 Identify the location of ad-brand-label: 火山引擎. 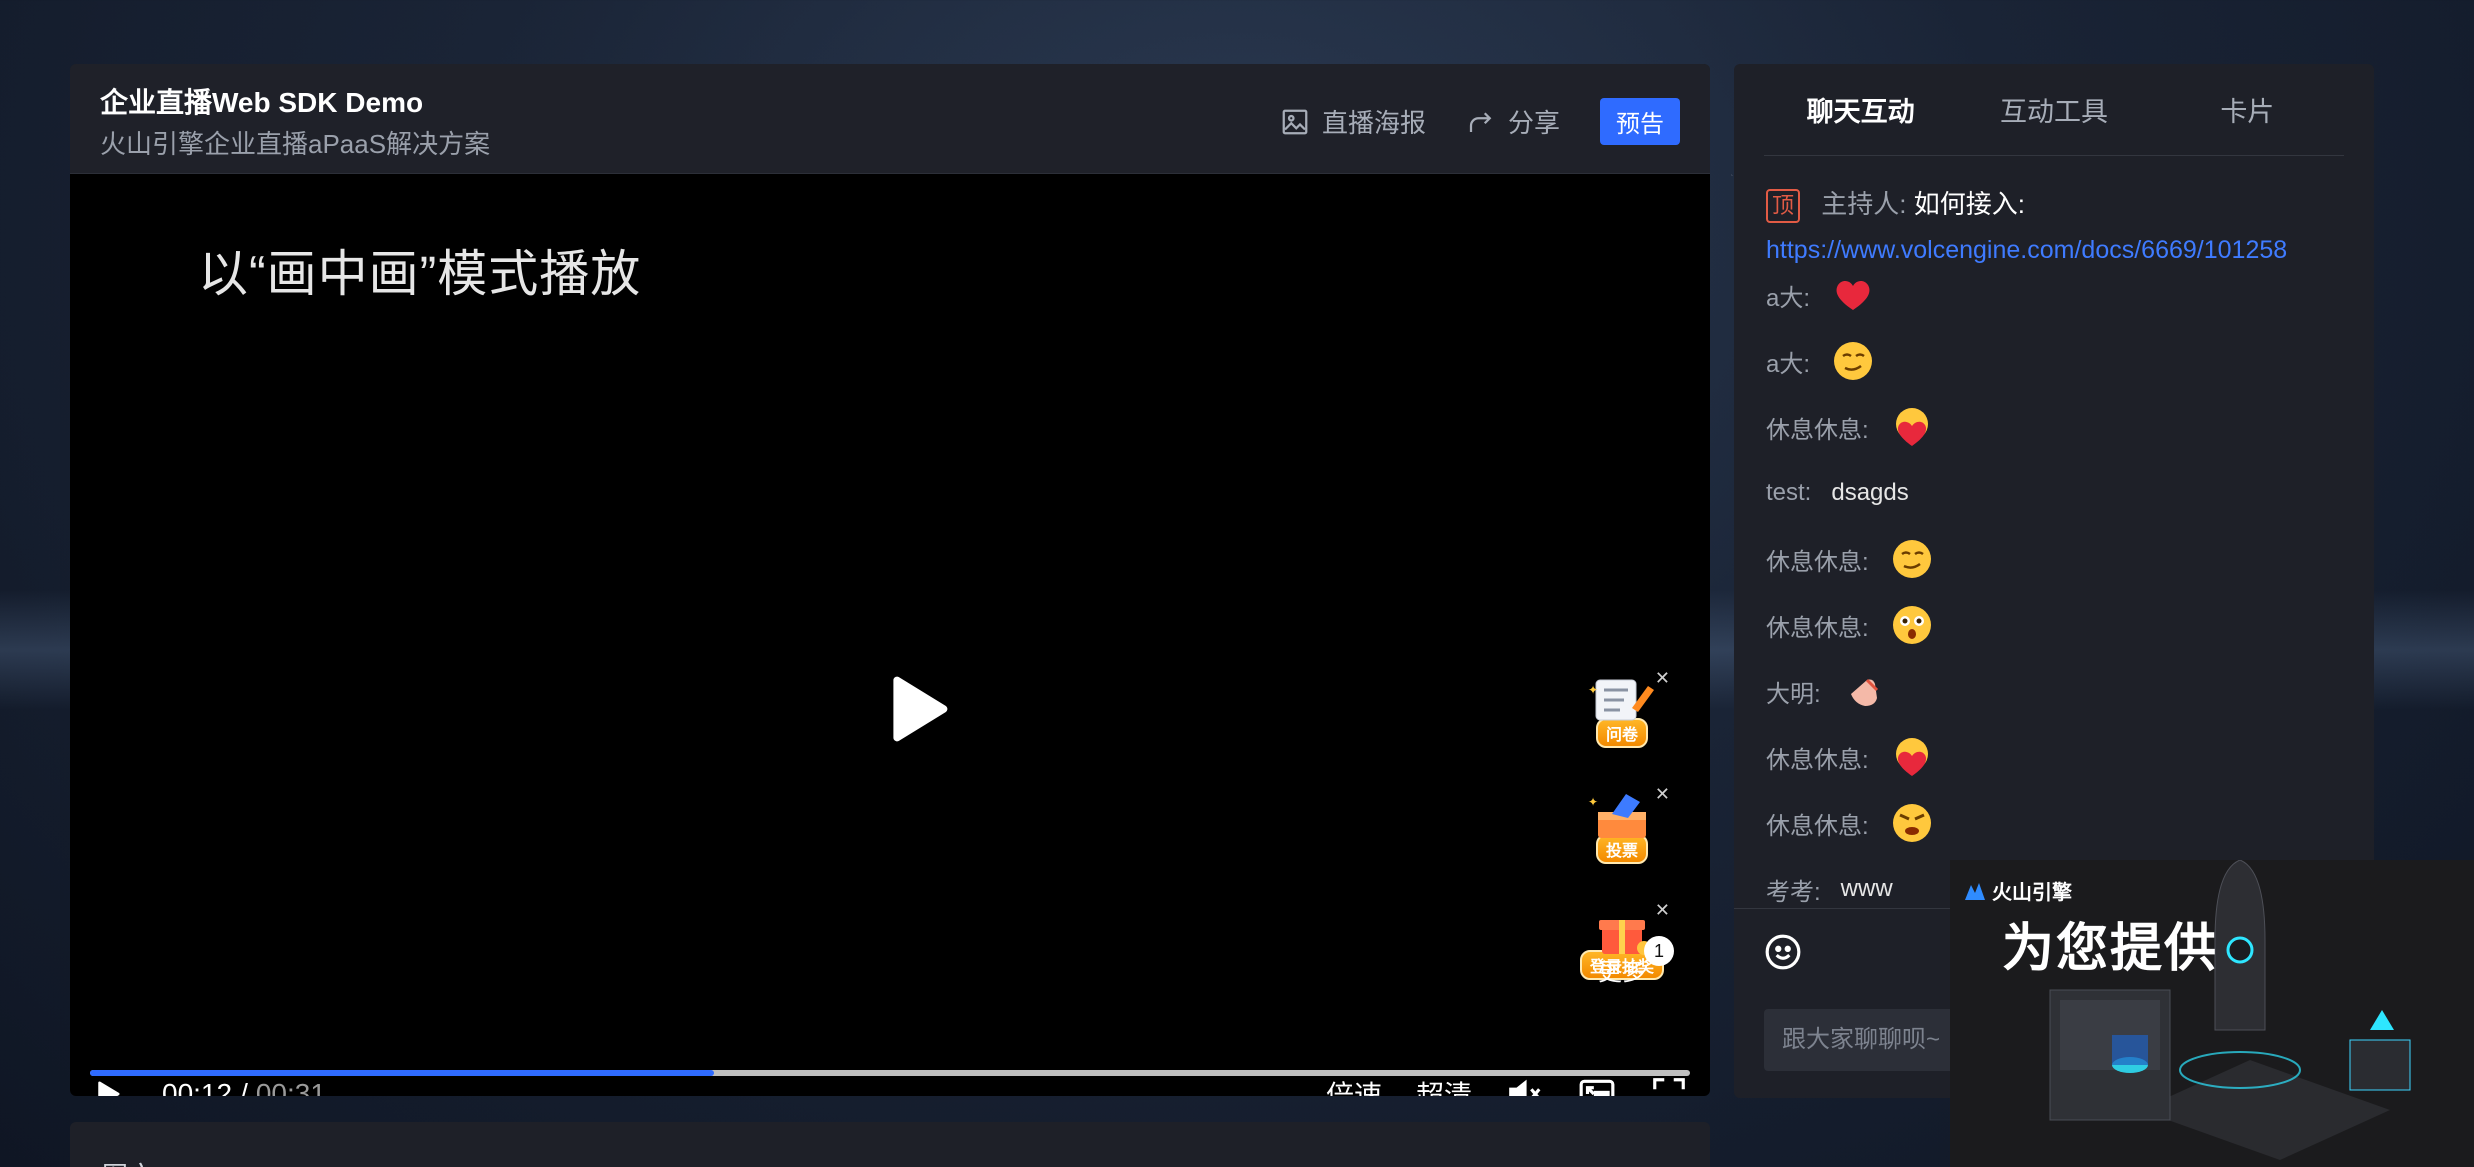
(2032, 893).